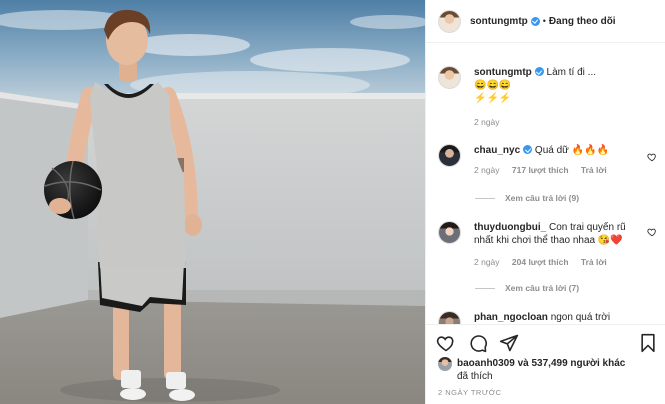 Image resolution: width=665 pixels, height=404 pixels. Describe the element at coordinates (540, 170) in the screenshot. I see `comment-likes: 717 lượt thích` at that location.